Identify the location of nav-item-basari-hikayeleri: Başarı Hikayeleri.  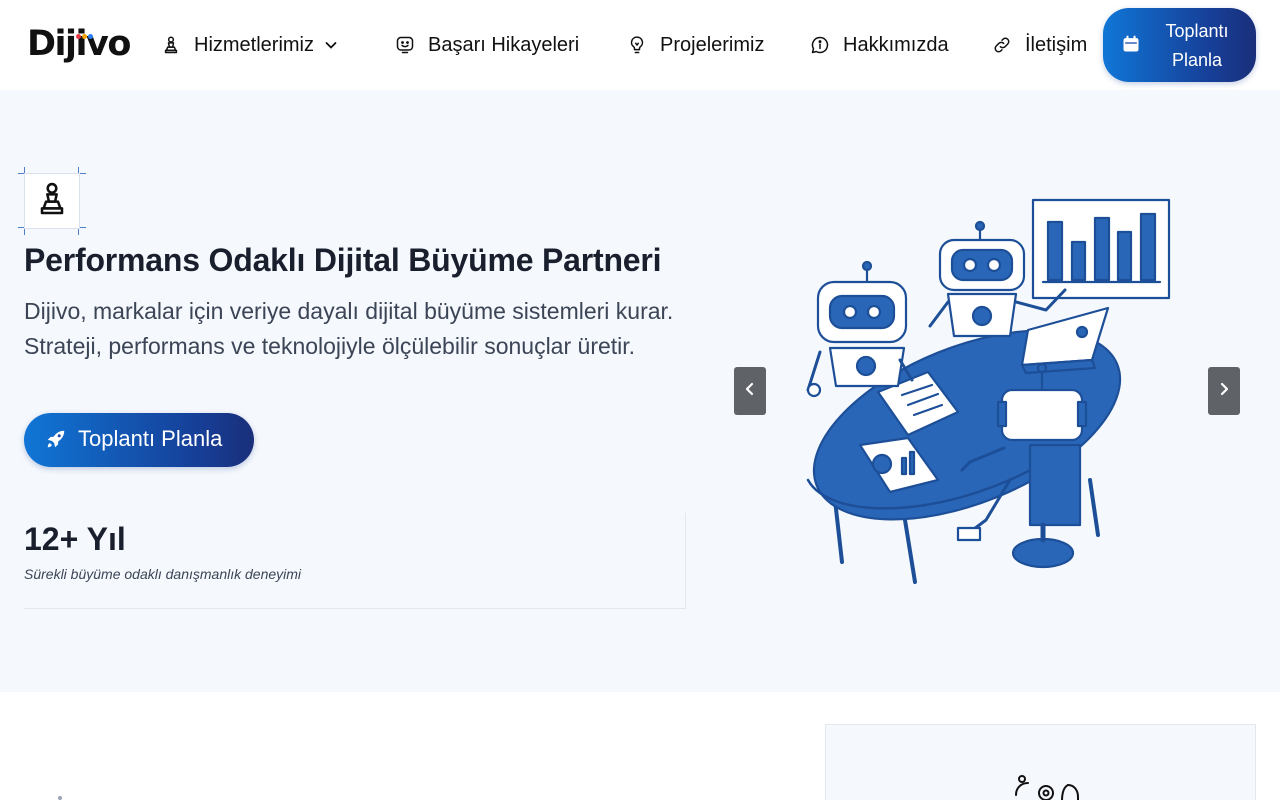
(486, 45).